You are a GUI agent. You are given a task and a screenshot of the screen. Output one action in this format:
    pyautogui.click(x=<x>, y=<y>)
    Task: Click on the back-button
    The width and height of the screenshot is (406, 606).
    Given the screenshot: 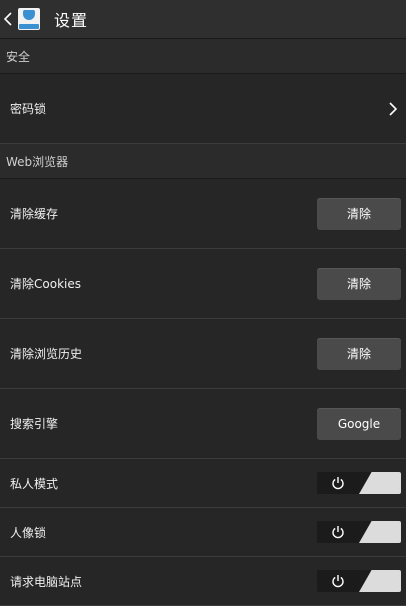 What is the action you would take?
    pyautogui.click(x=8, y=19)
    